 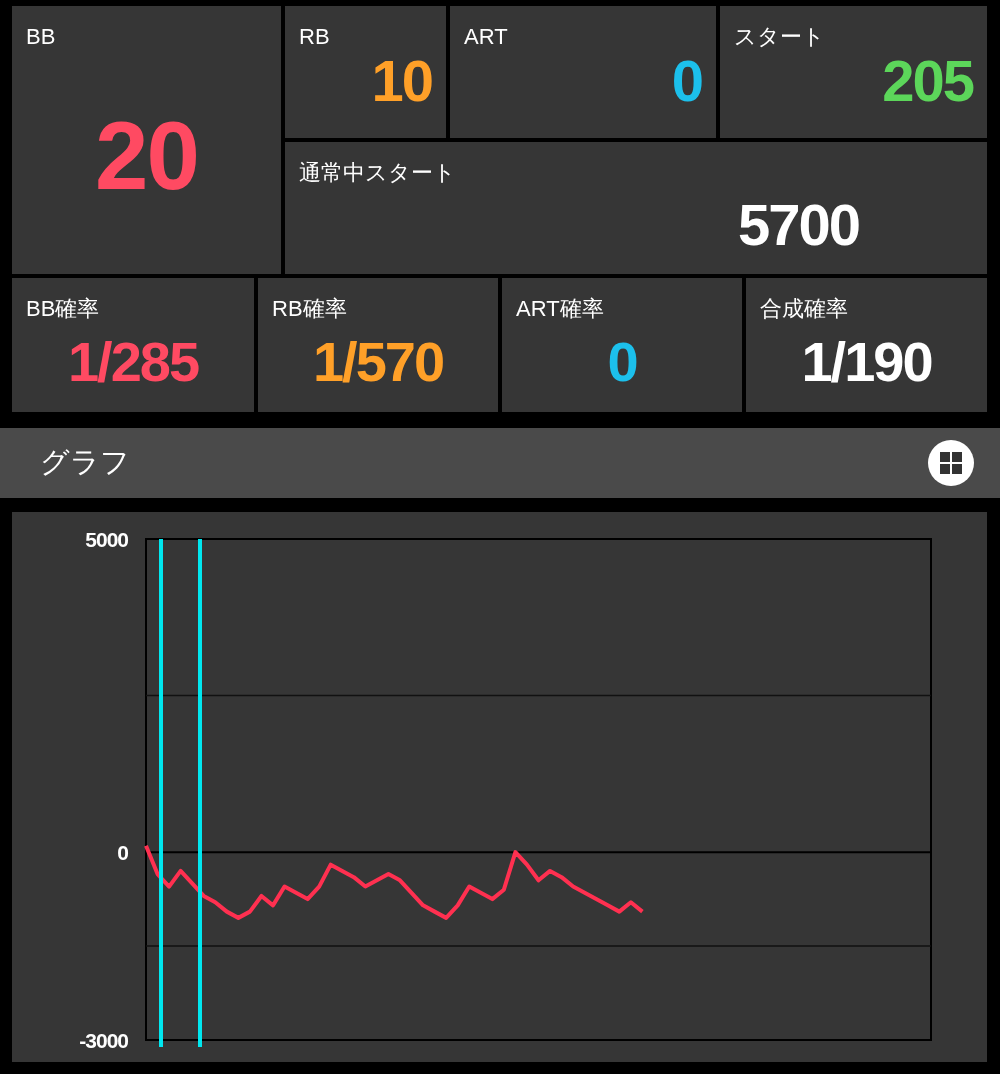 What do you see at coordinates (686, 81) in the screenshot?
I see `stat-value: 0` at bounding box center [686, 81].